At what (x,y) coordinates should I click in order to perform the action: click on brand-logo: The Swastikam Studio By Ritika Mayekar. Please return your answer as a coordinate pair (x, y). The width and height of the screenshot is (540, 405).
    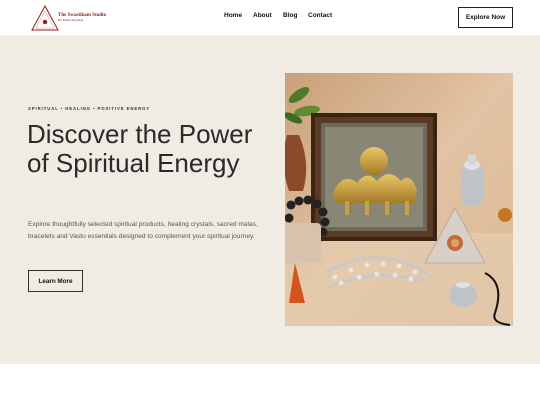
    Looking at the image, I should click on (68, 18).